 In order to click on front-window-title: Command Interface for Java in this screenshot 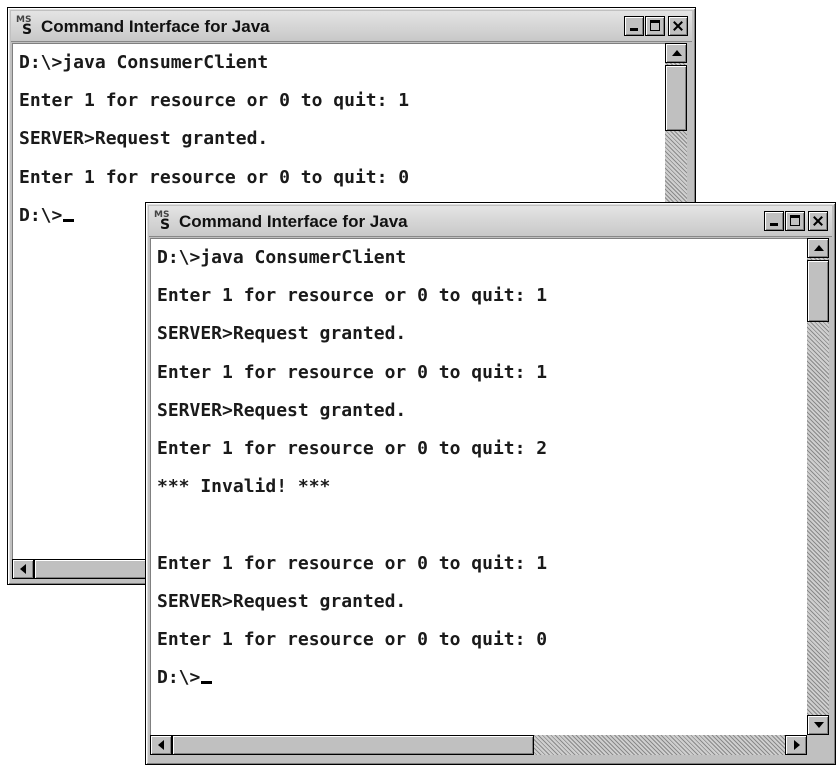, I will do `click(293, 221)`.